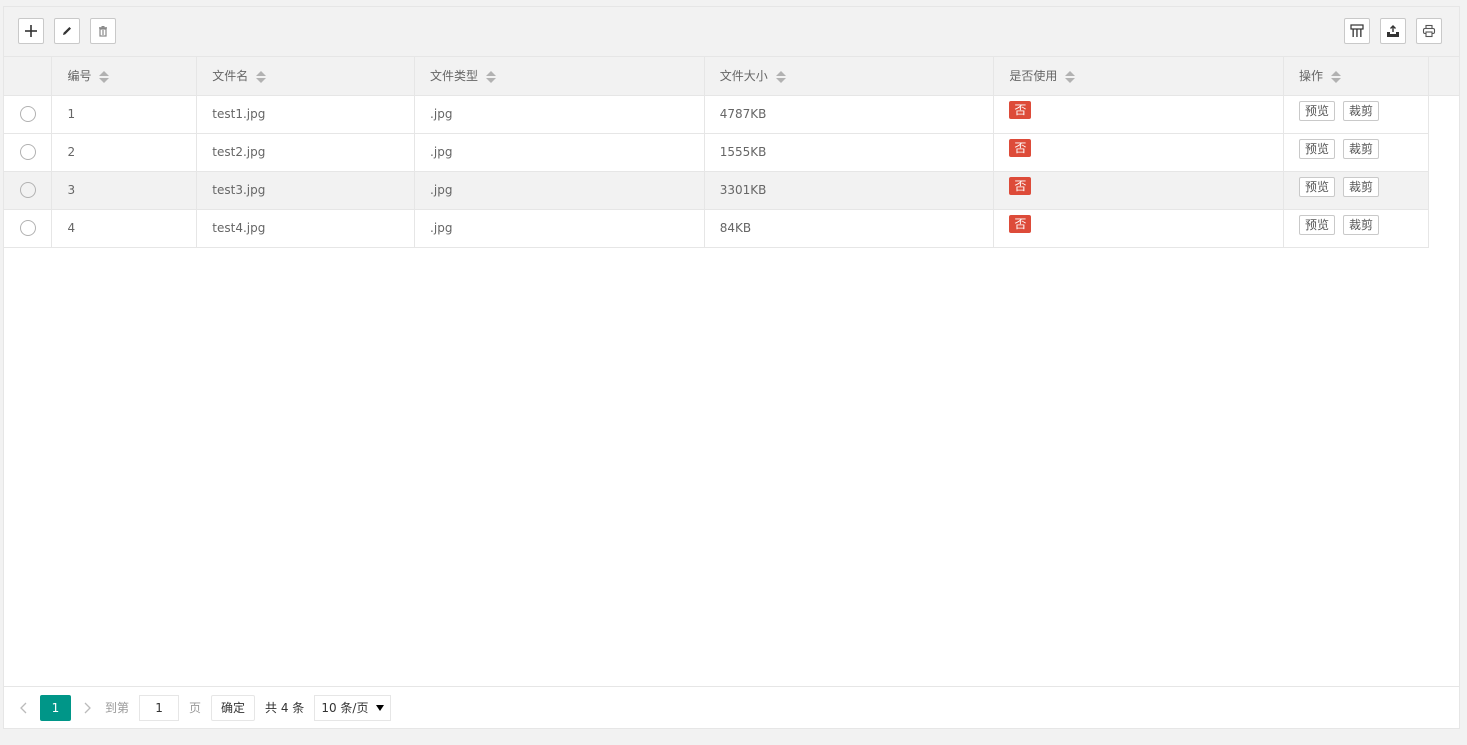  Describe the element at coordinates (124, 114) in the screenshot. I see `cell-id: 1` at that location.